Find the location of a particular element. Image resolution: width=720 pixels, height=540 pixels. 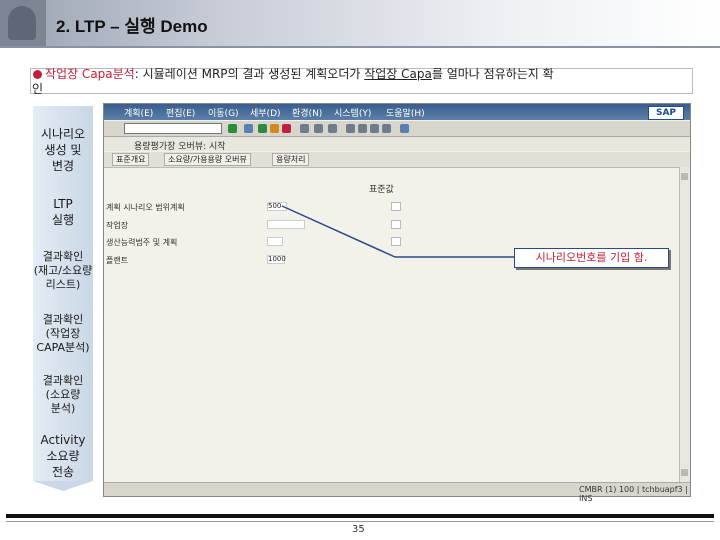

page-number: 35 is located at coordinates (358, 529).